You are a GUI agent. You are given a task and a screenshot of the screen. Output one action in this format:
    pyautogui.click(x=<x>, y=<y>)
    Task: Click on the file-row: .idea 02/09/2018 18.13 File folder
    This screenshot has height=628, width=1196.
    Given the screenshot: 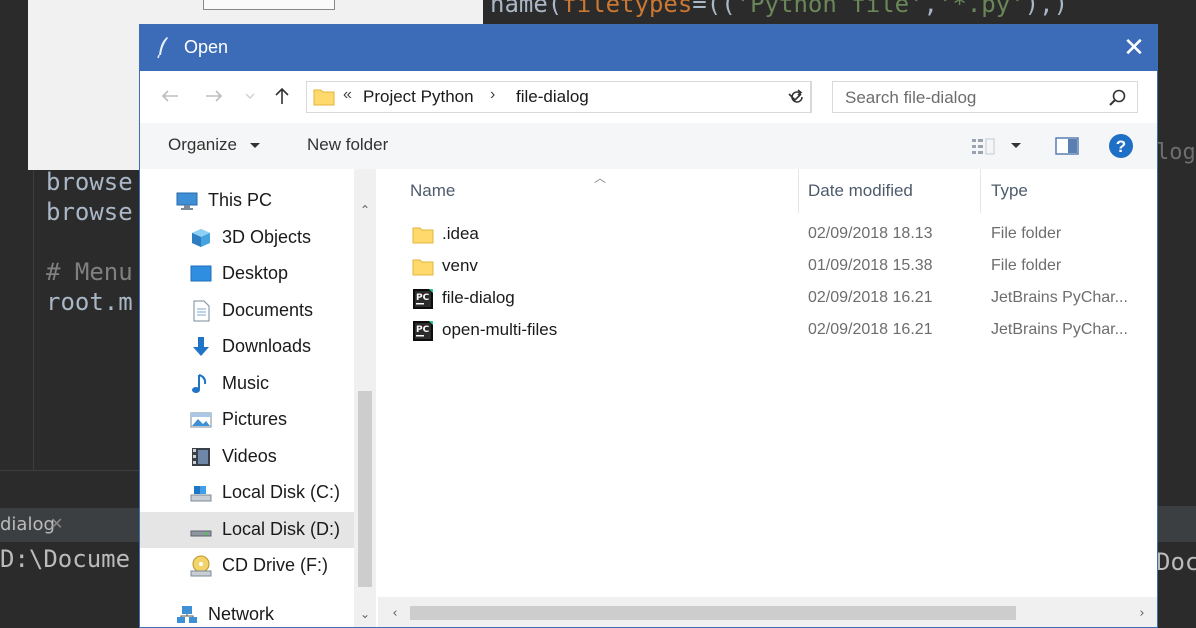 What is the action you would take?
    pyautogui.click(x=763, y=235)
    